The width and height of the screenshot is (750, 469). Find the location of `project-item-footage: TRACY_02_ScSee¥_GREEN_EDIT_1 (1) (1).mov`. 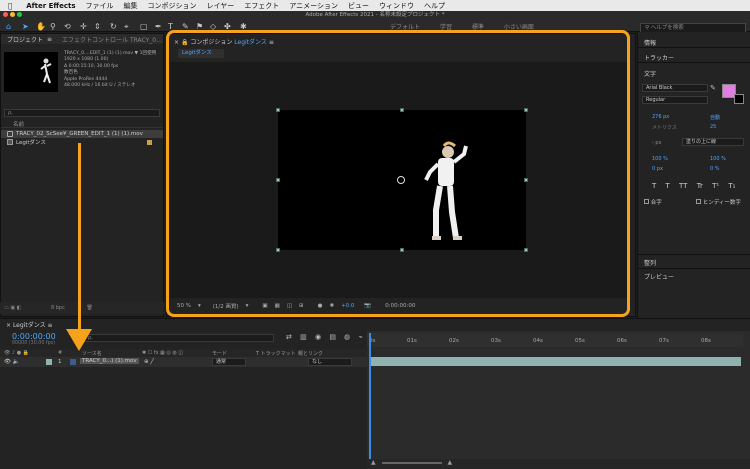

project-item-footage: TRACY_02_ScSee¥_GREEN_EDIT_1 (1) (1).mov is located at coordinates (82, 134).